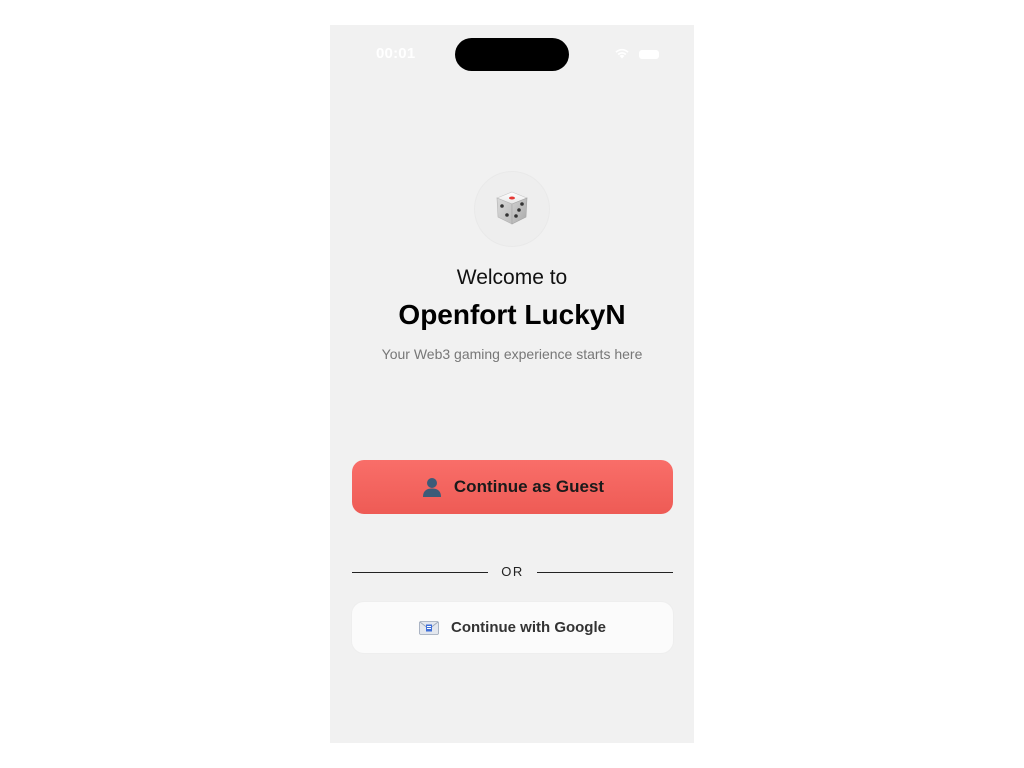 The image size is (1024, 768). What do you see at coordinates (512, 277) in the screenshot?
I see `welcome-text: Welcome to` at bounding box center [512, 277].